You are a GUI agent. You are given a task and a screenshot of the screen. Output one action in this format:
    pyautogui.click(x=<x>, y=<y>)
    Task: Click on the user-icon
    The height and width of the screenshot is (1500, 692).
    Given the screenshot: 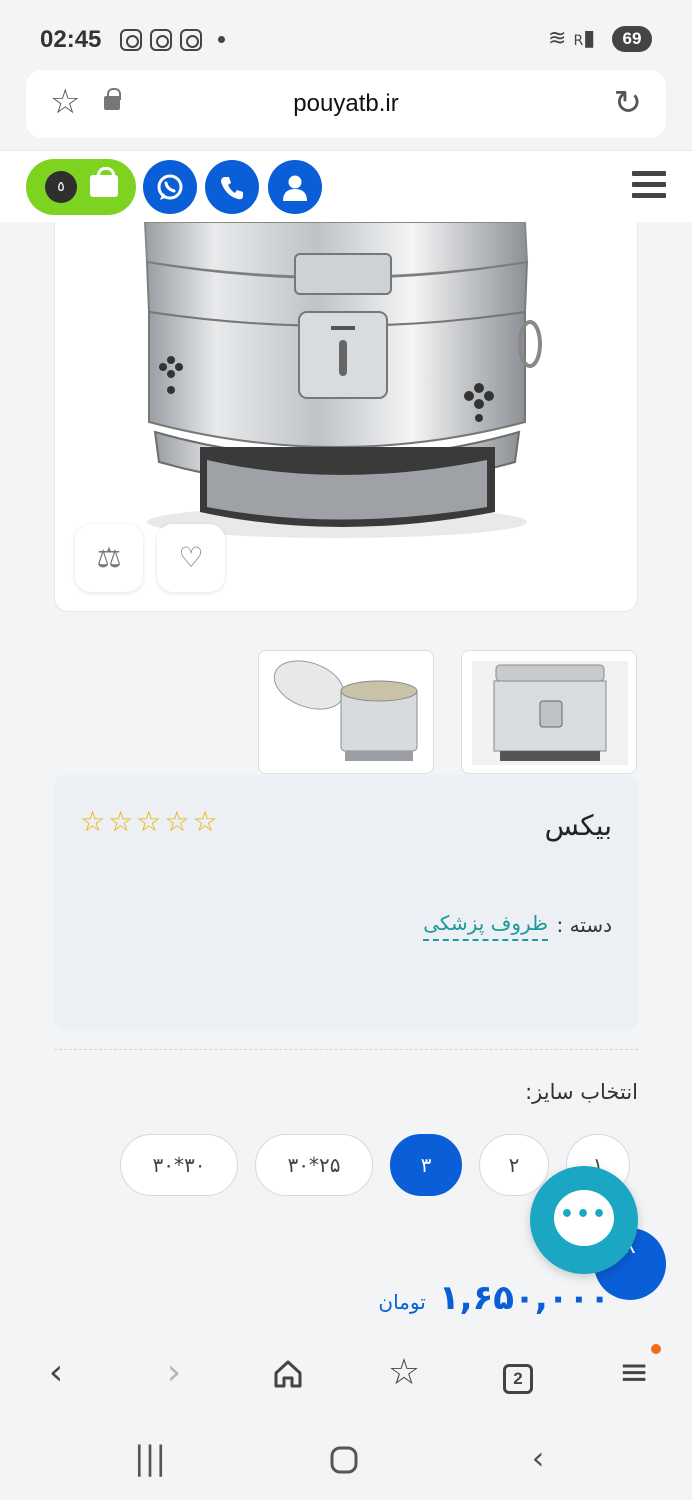 What is the action you would take?
    pyautogui.click(x=295, y=188)
    